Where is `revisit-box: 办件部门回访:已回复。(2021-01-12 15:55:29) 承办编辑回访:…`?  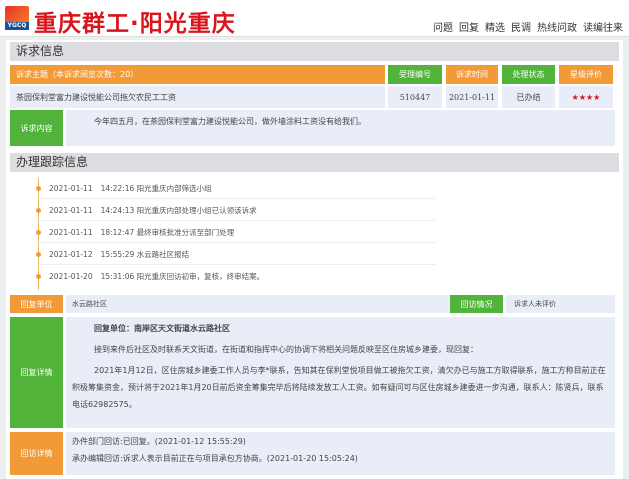 revisit-box: 办件部门回访:已回复。(2021-01-12 15:55:29) 承办编辑回访:… is located at coordinates (340, 453).